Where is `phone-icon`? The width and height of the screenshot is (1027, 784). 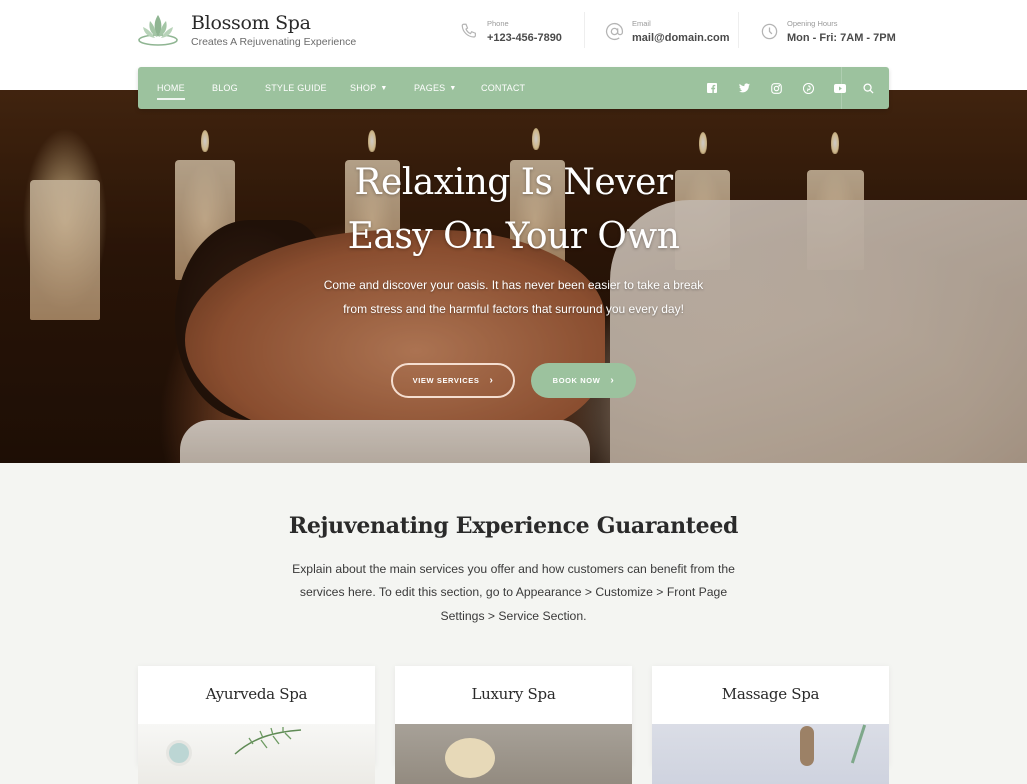
phone-icon is located at coordinates (469, 31).